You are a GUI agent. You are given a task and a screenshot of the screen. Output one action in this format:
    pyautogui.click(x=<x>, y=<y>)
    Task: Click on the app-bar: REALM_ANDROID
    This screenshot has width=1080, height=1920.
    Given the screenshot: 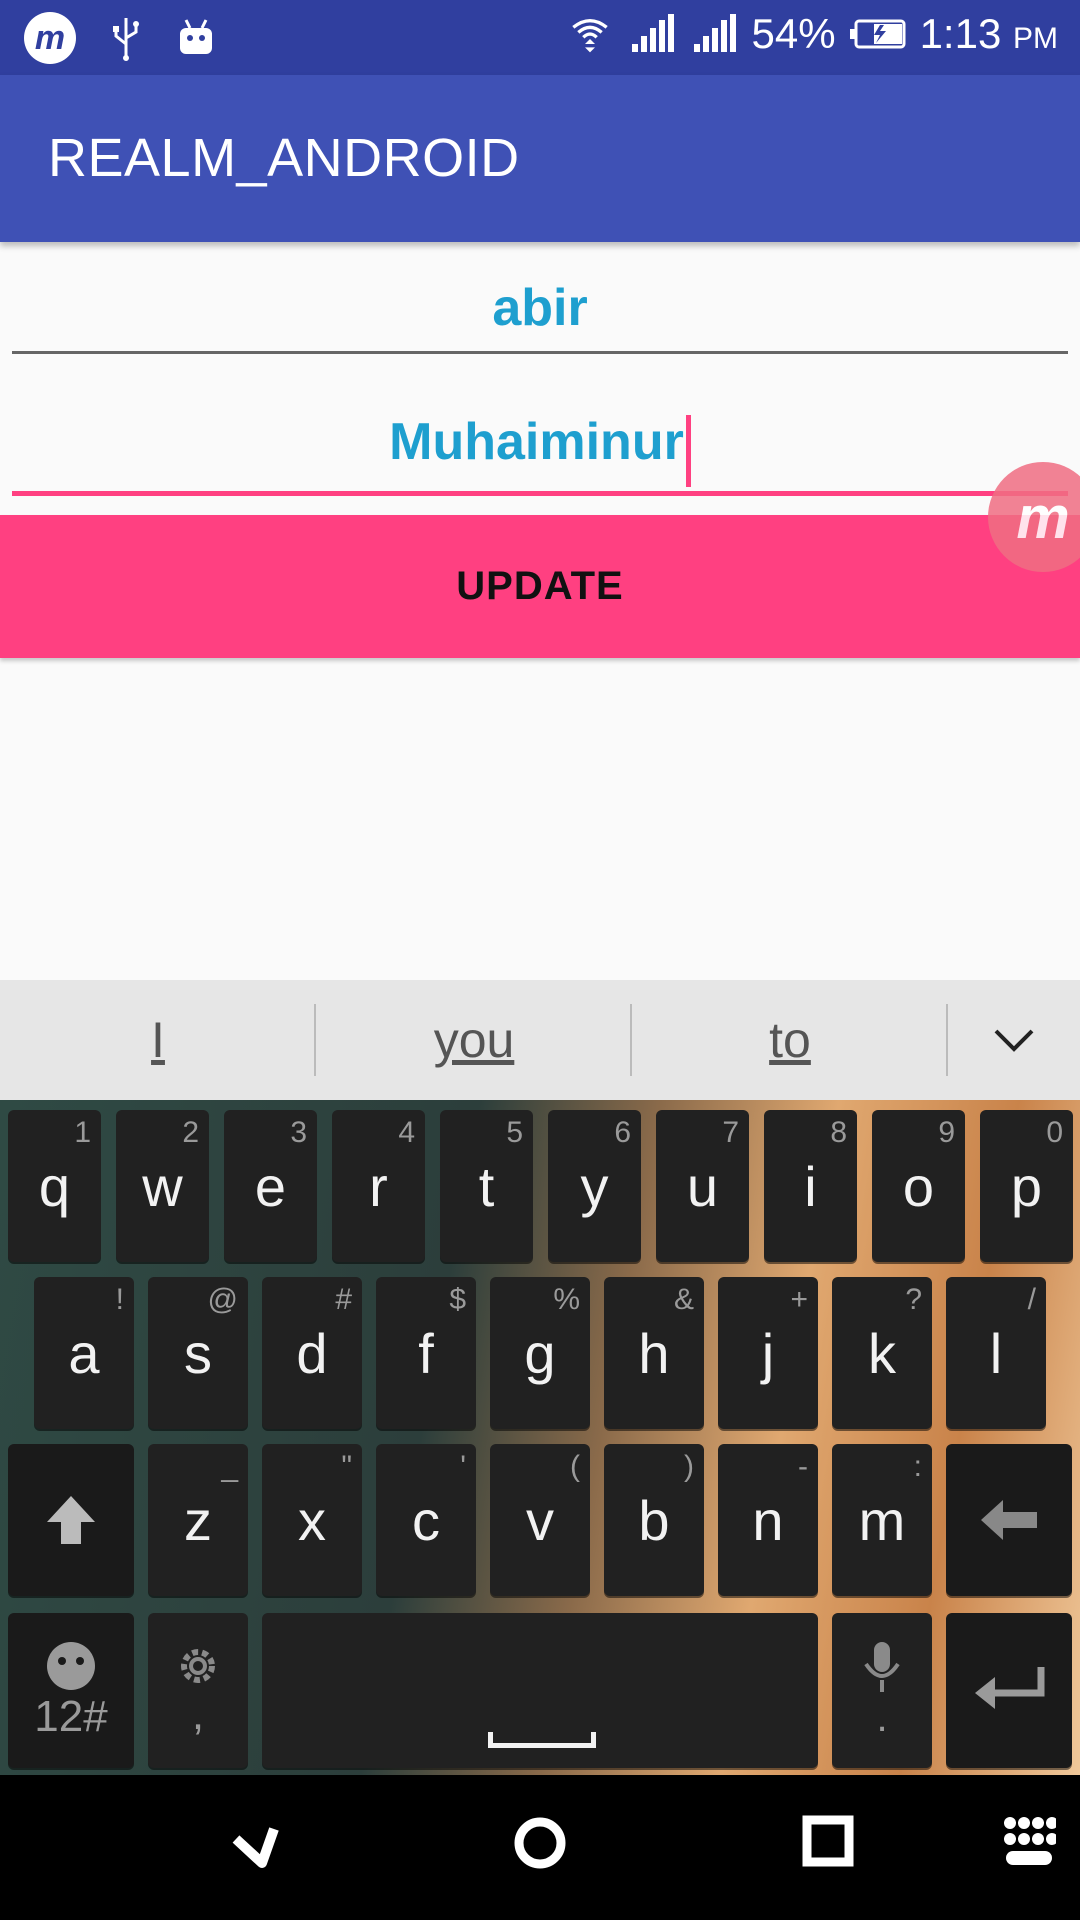 What is the action you would take?
    pyautogui.click(x=540, y=158)
    